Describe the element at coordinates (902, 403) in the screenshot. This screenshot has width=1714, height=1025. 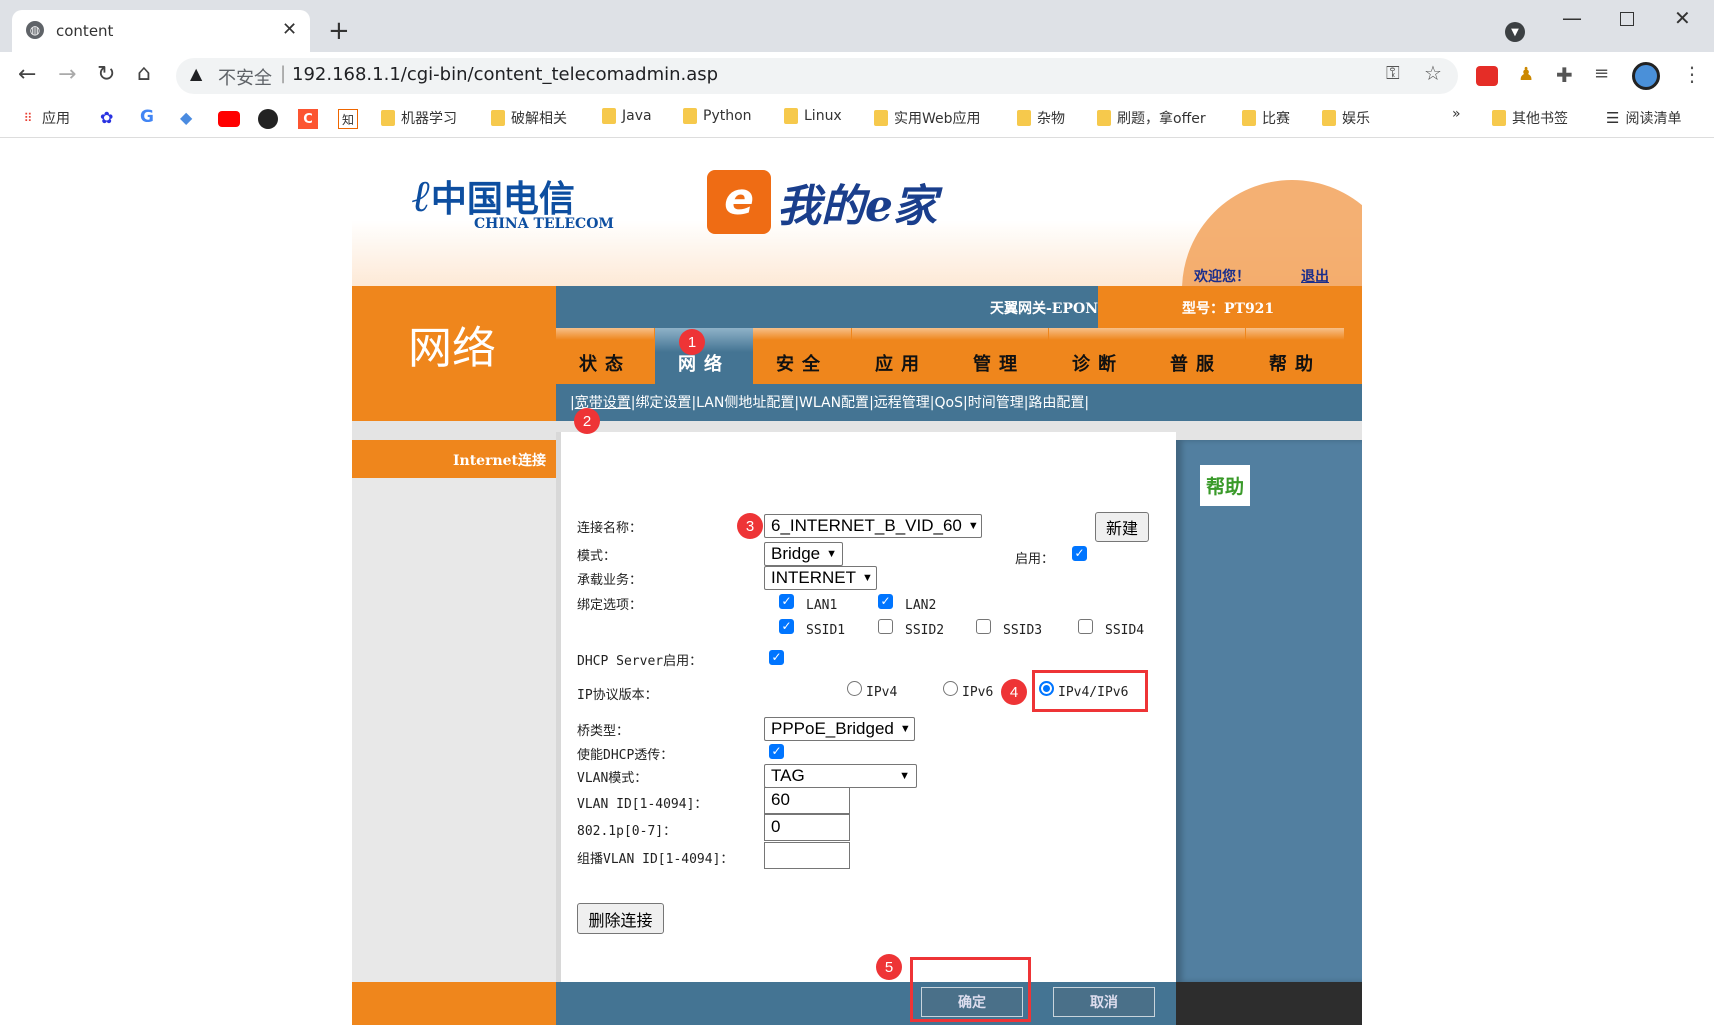
I see `subnav-remote: 远程管理` at that location.